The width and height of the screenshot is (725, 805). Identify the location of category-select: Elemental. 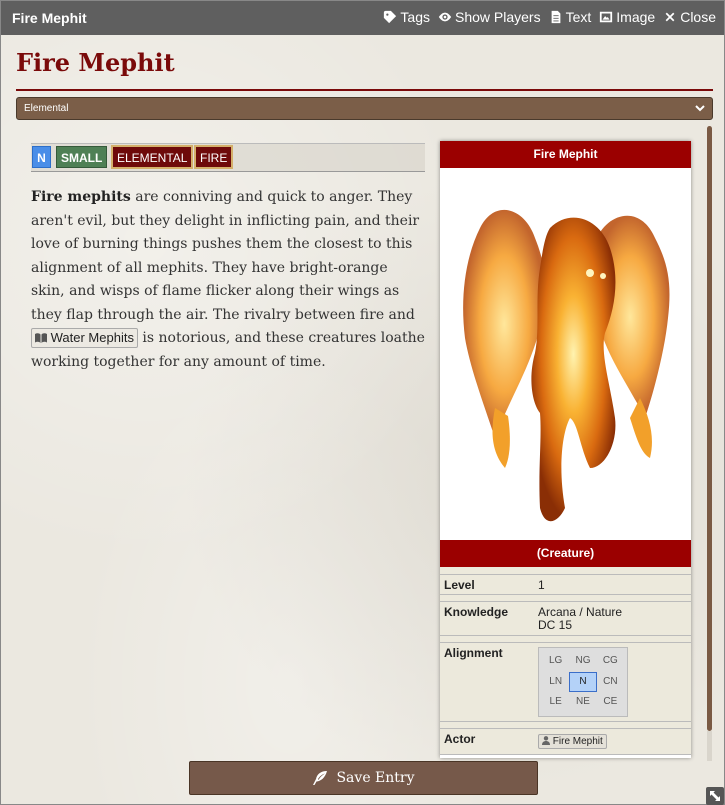
(364, 108).